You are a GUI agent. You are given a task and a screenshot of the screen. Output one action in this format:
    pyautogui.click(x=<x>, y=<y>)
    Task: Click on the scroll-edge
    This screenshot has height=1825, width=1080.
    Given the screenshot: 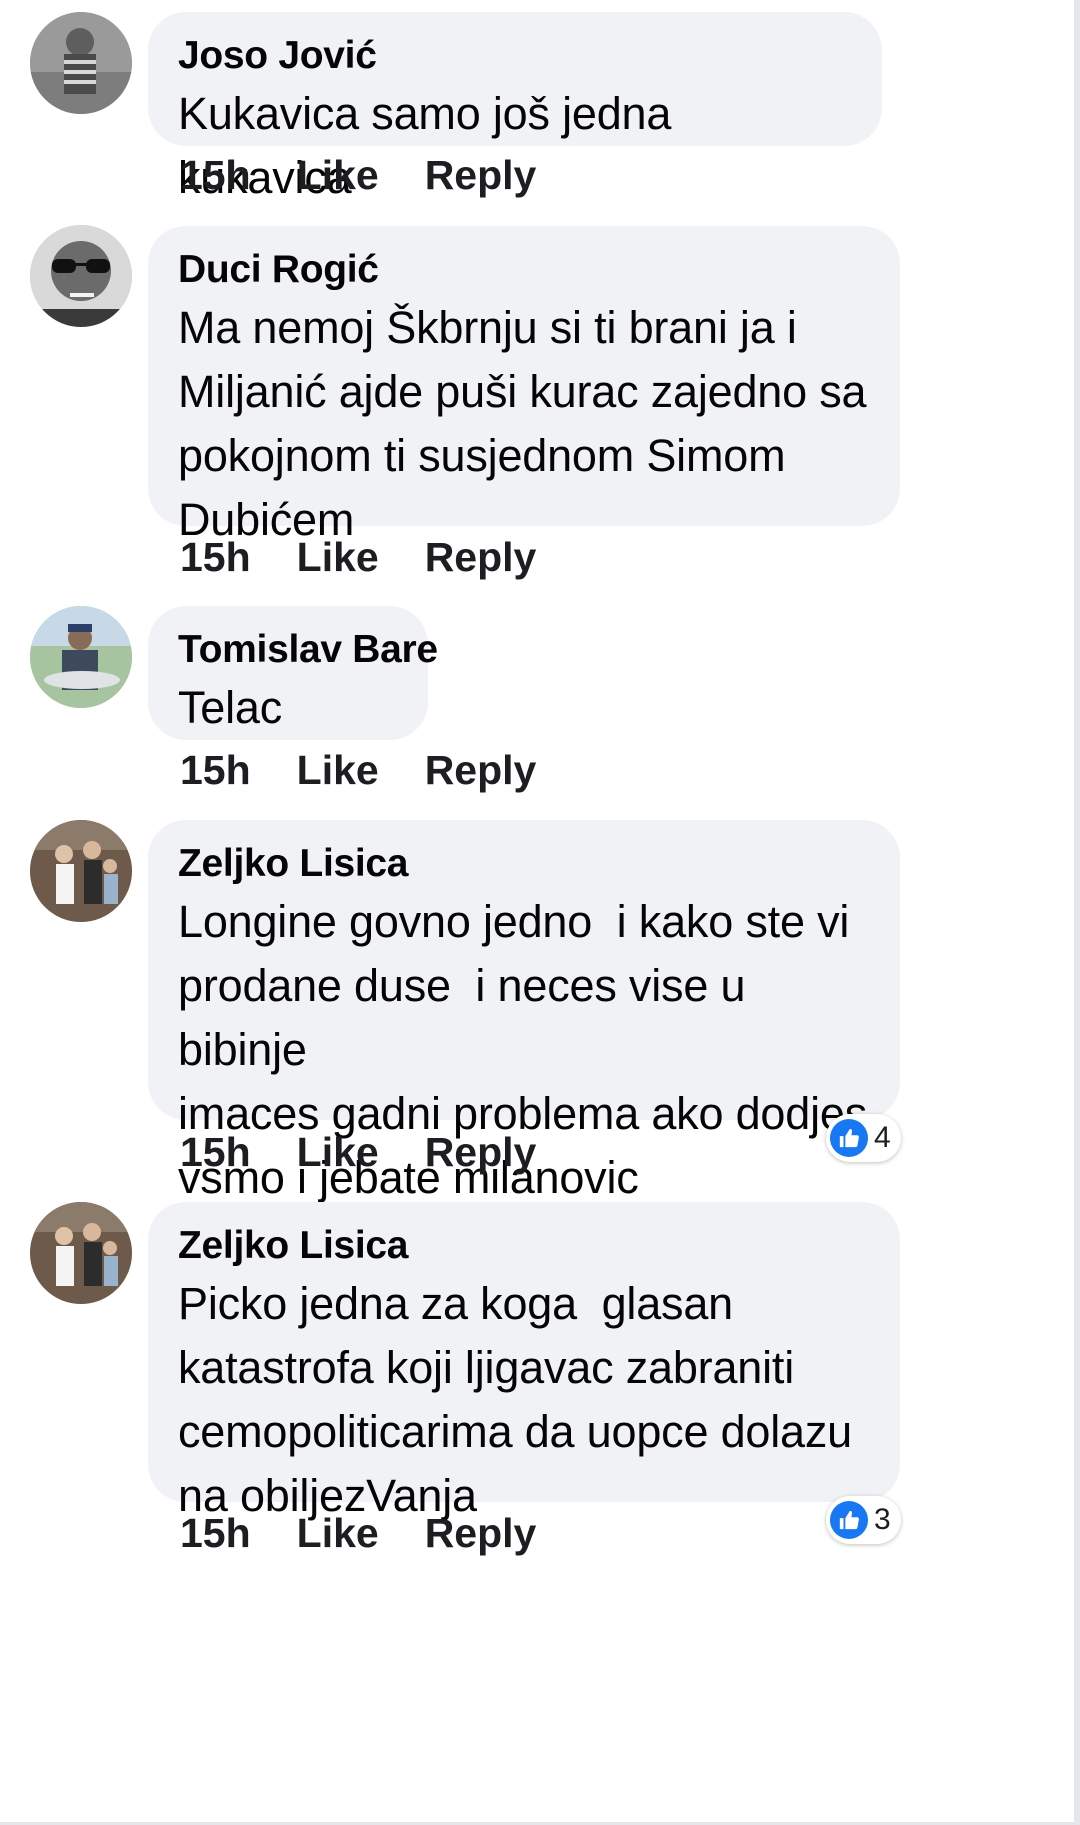 What is the action you would take?
    pyautogui.click(x=1077, y=912)
    